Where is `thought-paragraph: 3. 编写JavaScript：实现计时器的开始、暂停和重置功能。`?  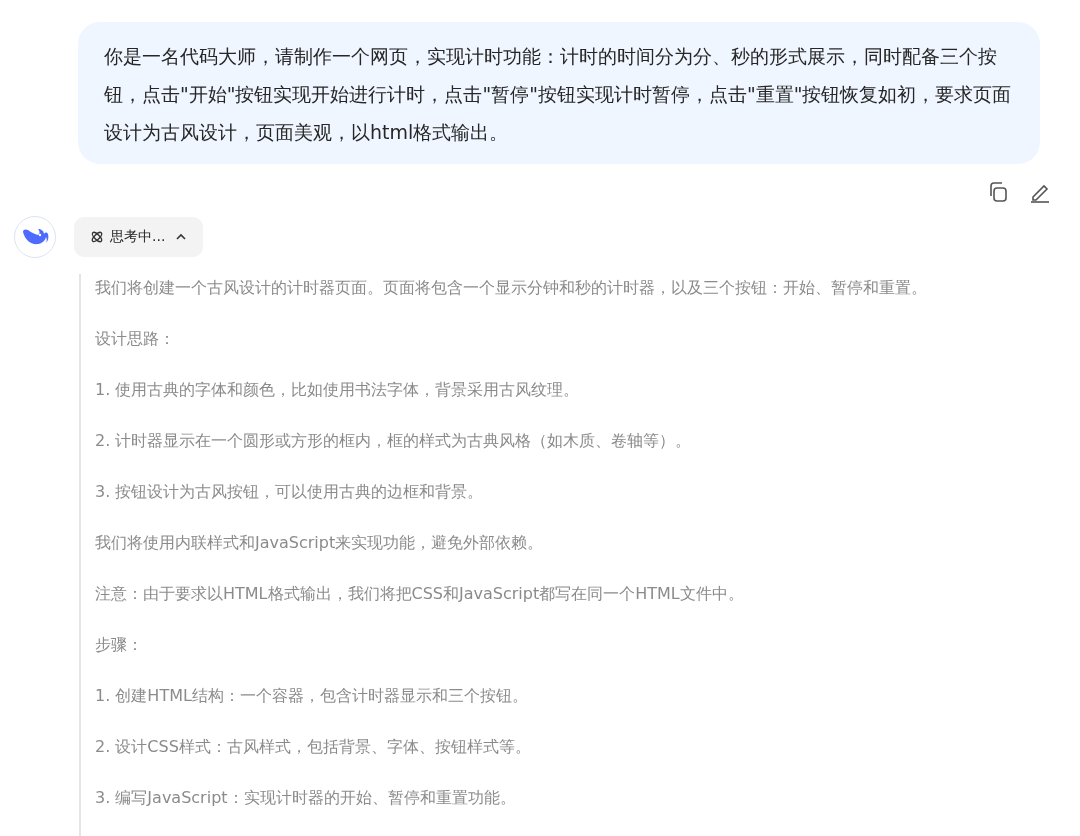 thought-paragraph: 3. 编写JavaScript：实现计时器的开始、暂停和重置功能。 is located at coordinates (306, 798).